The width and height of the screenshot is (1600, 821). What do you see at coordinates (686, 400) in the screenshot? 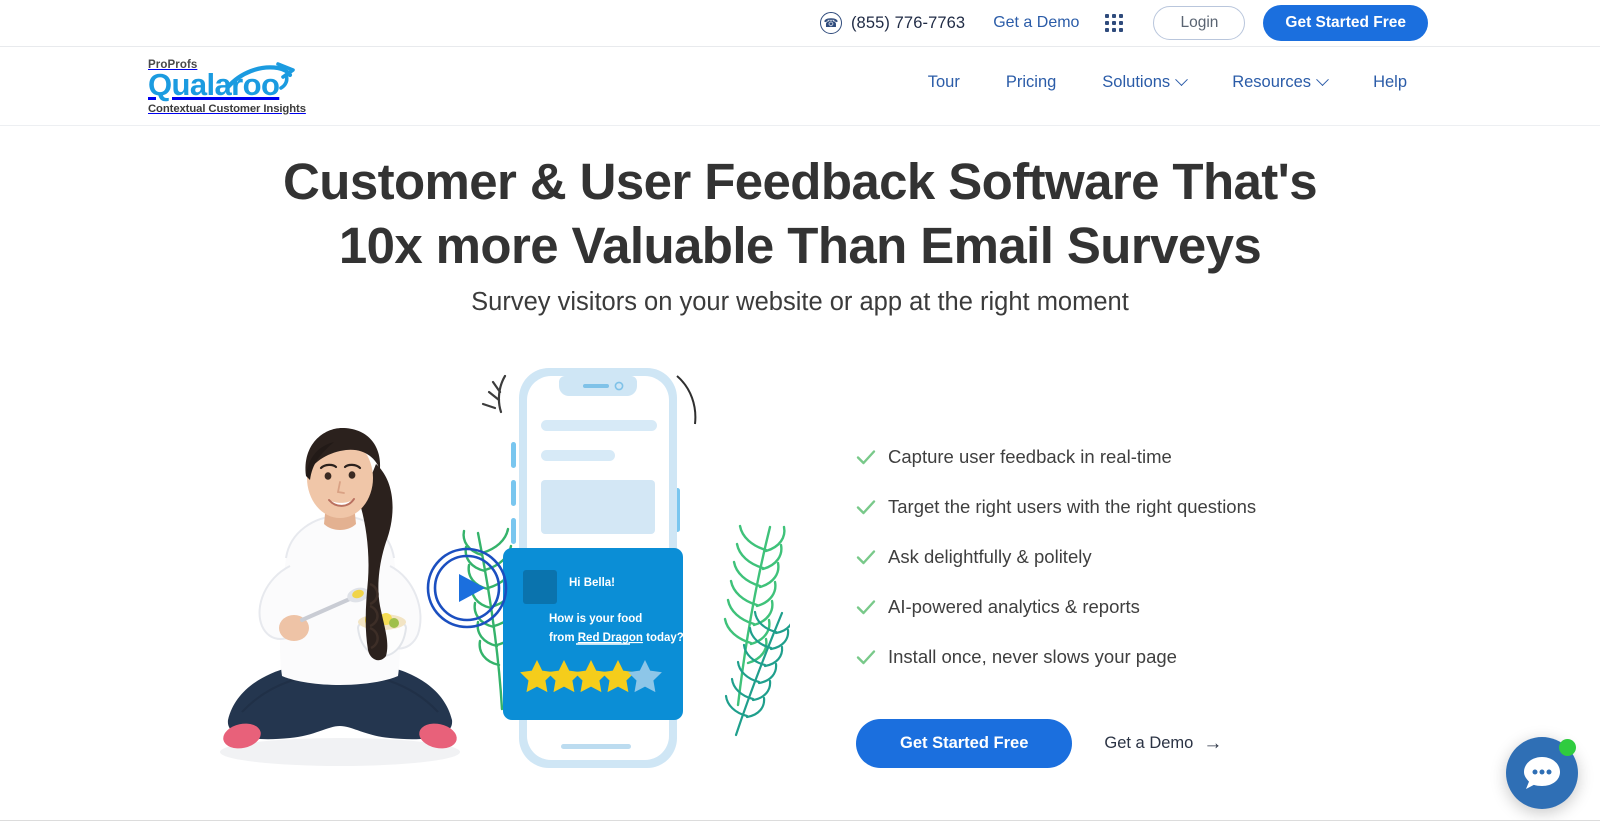
I see `motion-arc` at bounding box center [686, 400].